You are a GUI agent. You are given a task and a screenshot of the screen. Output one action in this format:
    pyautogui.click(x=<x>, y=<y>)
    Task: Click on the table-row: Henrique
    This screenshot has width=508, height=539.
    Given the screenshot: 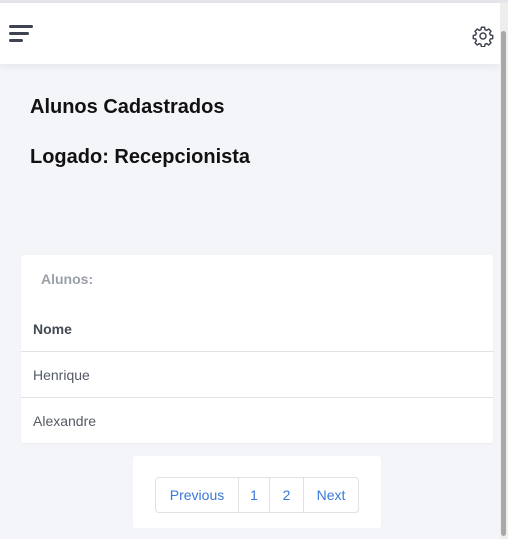 What is the action you would take?
    pyautogui.click(x=61, y=375)
    